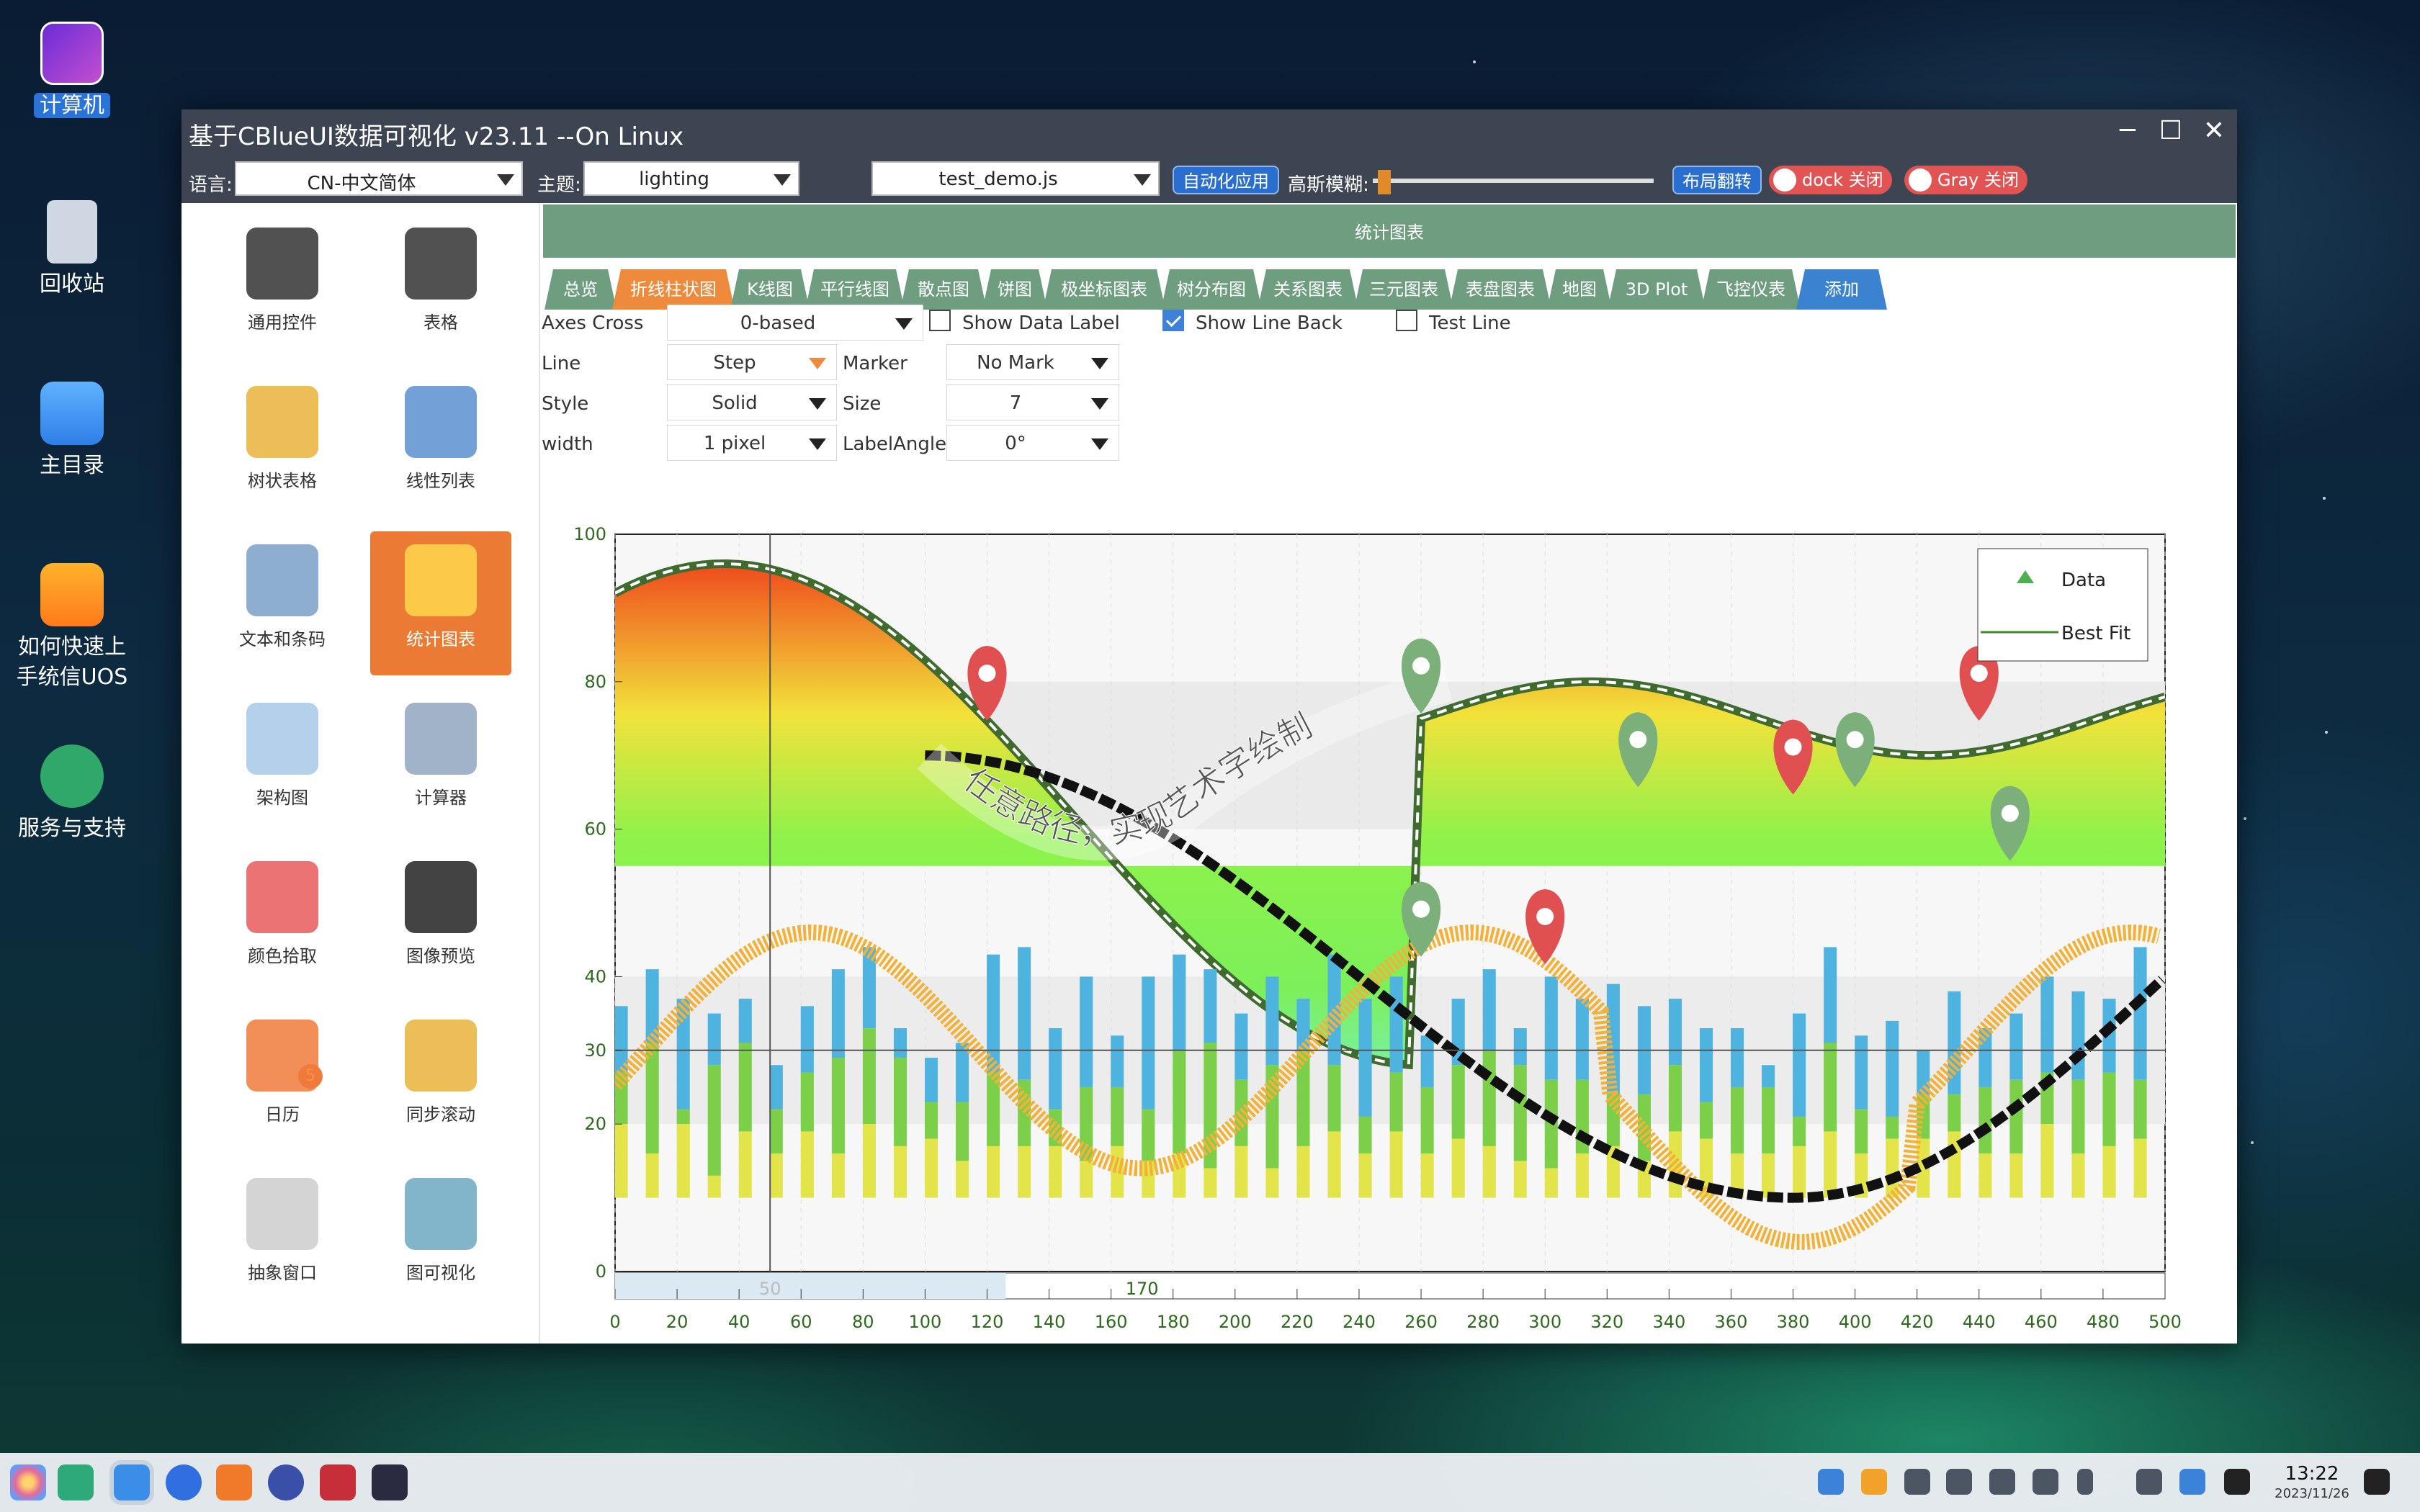  Describe the element at coordinates (440, 1079) in the screenshot. I see `sidebar-item-sync: 同步滚动` at that location.